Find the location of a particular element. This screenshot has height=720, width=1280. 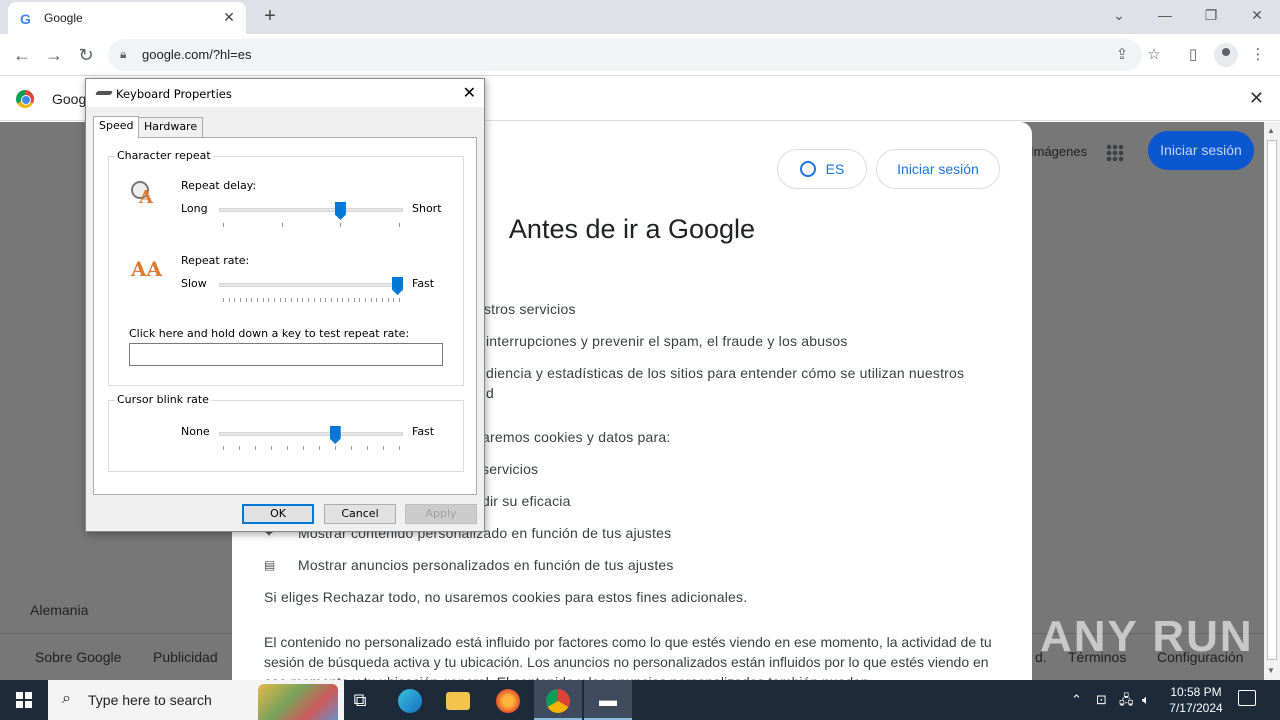

cursor-blink-ticks is located at coordinates (311, 448).